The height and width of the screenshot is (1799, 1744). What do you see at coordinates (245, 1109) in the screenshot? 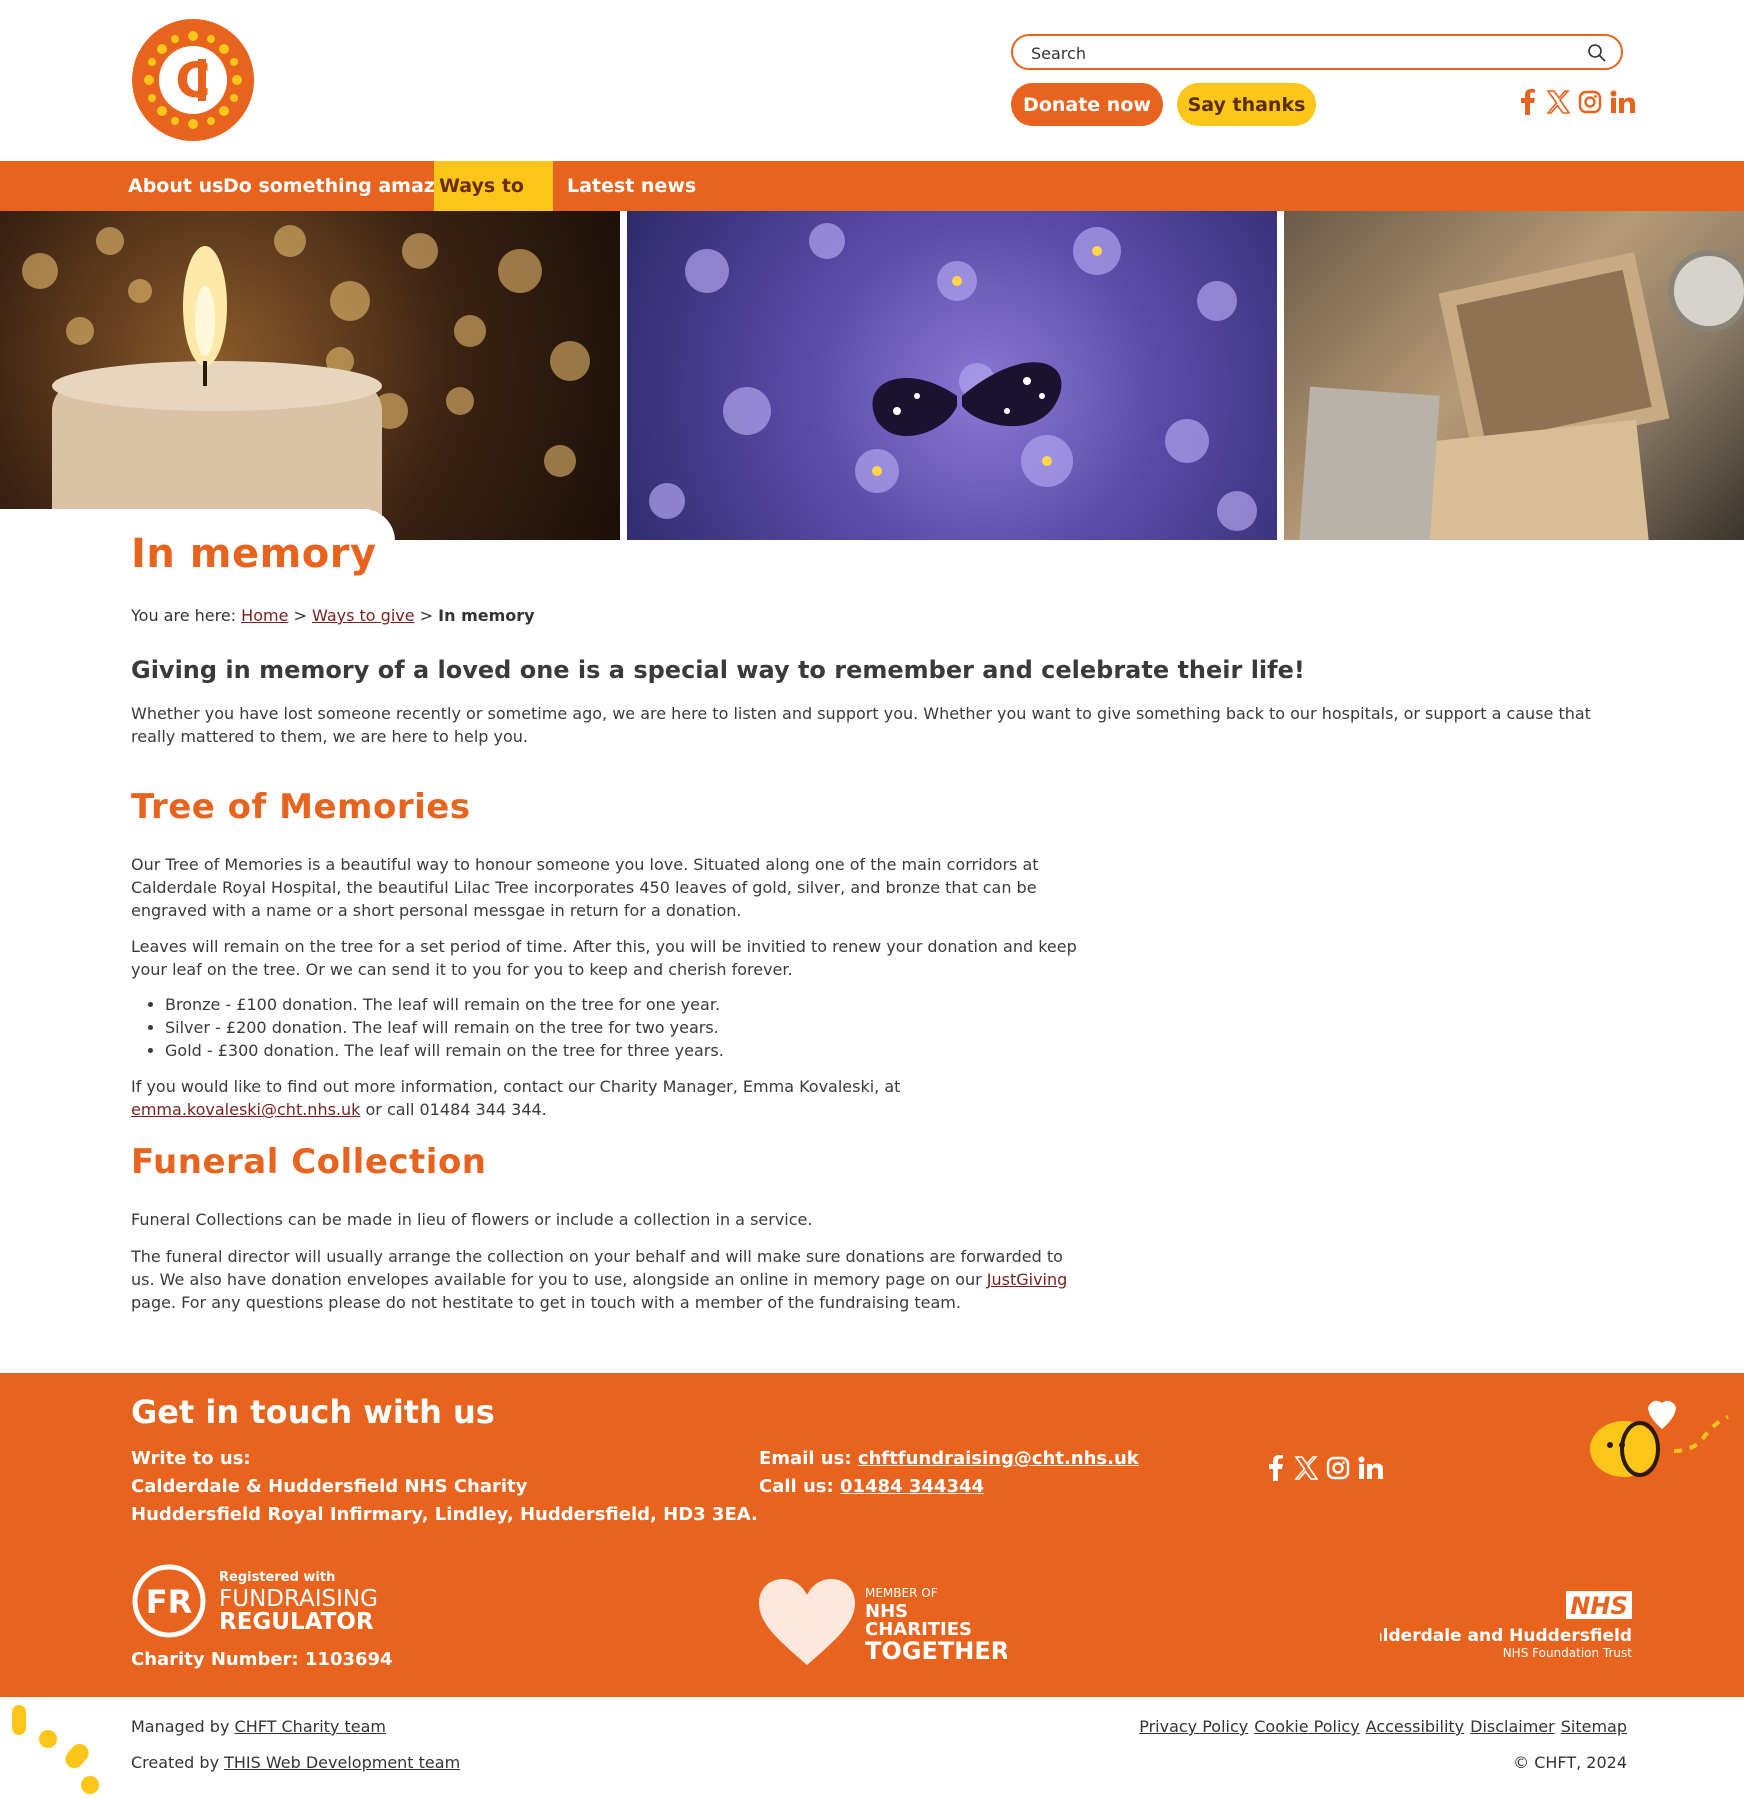
I see `charity-manager-email-link: emma.kovaleski@cht.nhs.uk` at bounding box center [245, 1109].